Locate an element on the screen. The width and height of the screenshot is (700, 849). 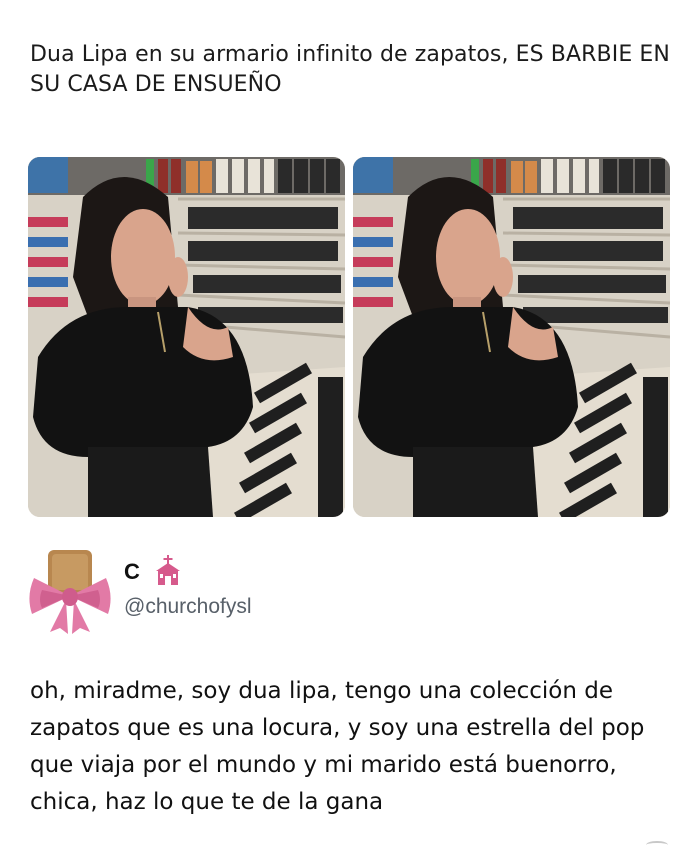
scroll-hint-icon is located at coordinates (657, 845).